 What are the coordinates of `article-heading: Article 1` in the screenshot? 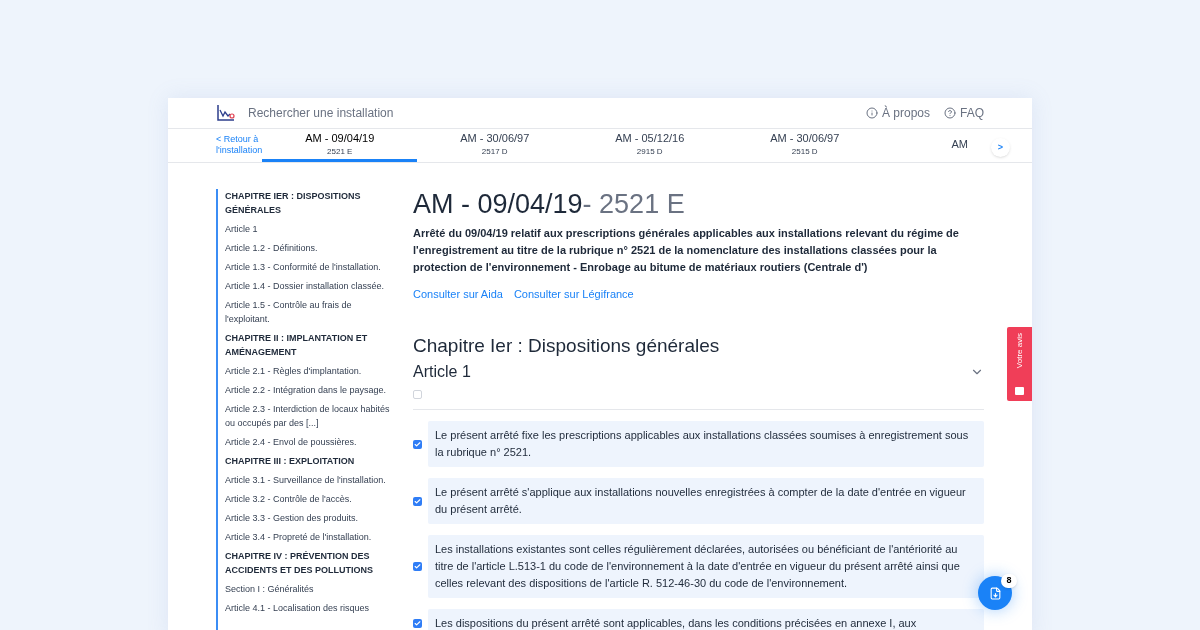 It's located at (442, 372).